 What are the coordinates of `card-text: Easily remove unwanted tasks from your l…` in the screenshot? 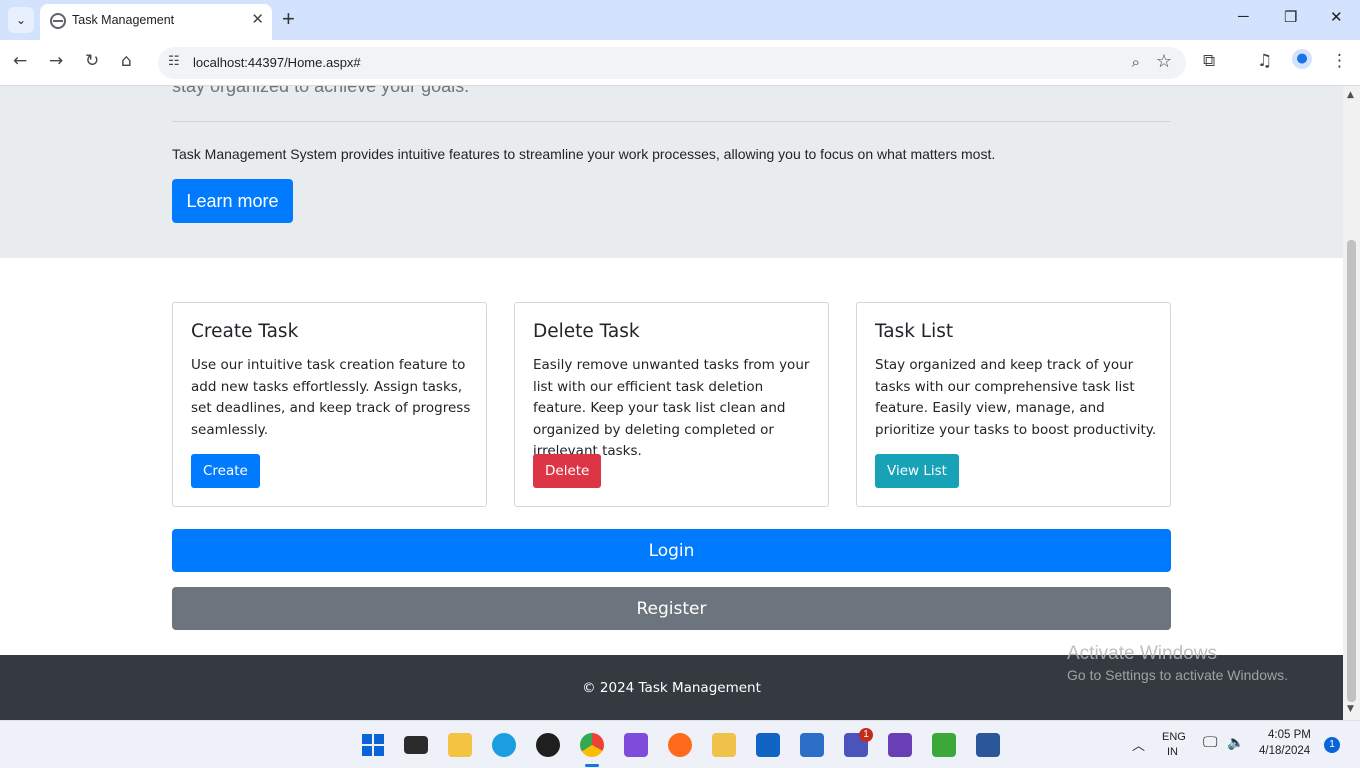 It's located at (671, 408).